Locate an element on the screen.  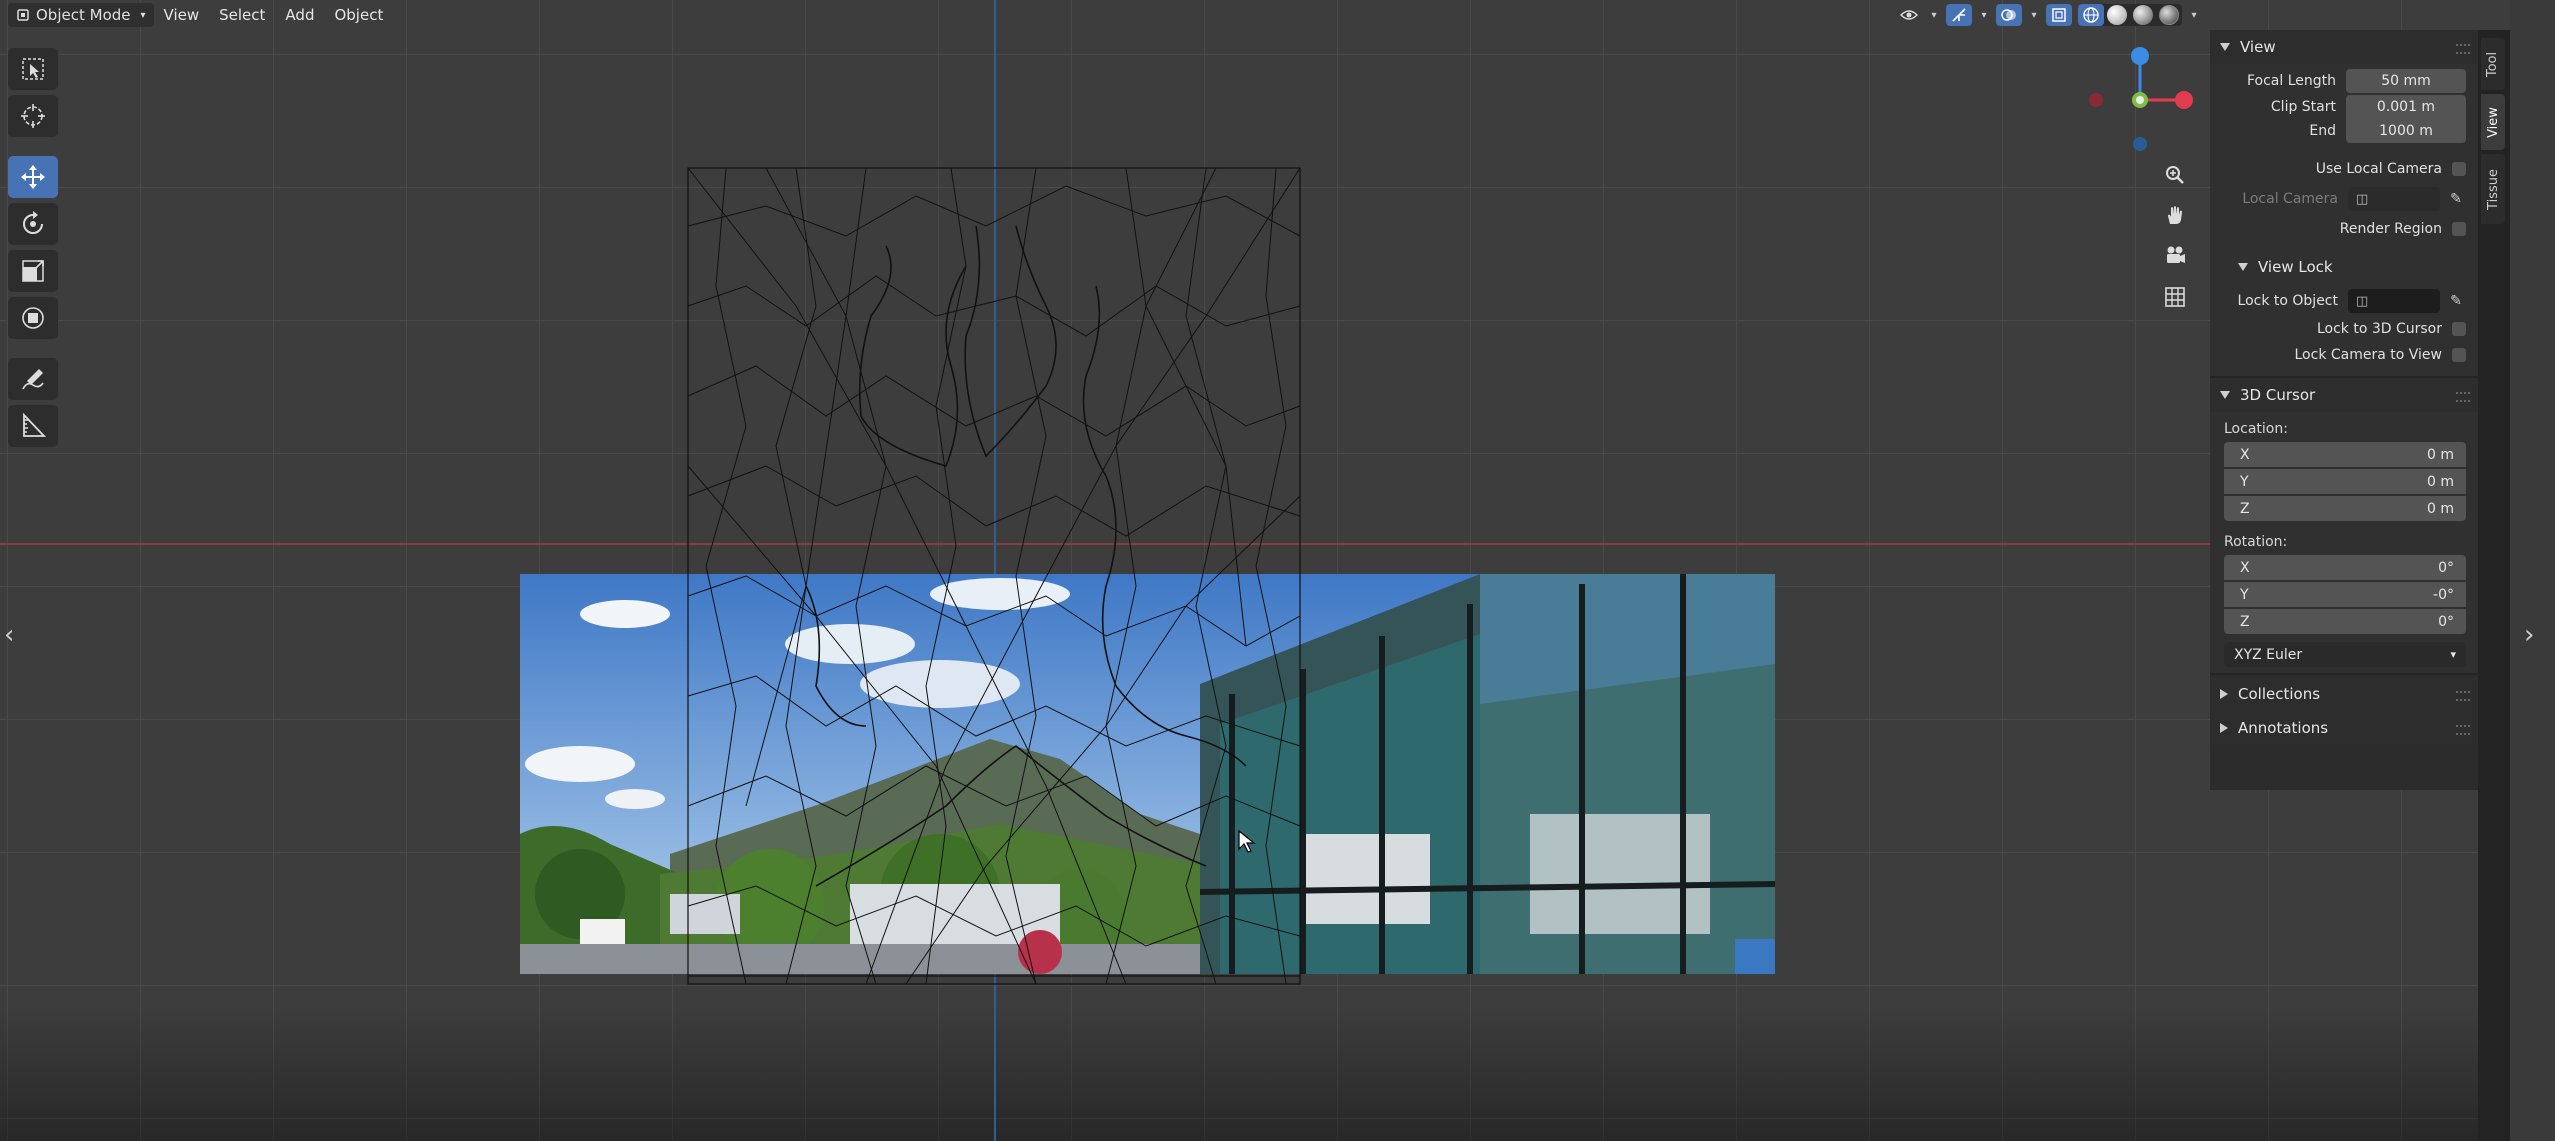
local-camera-label: Local Camera is located at coordinates (2290, 199).